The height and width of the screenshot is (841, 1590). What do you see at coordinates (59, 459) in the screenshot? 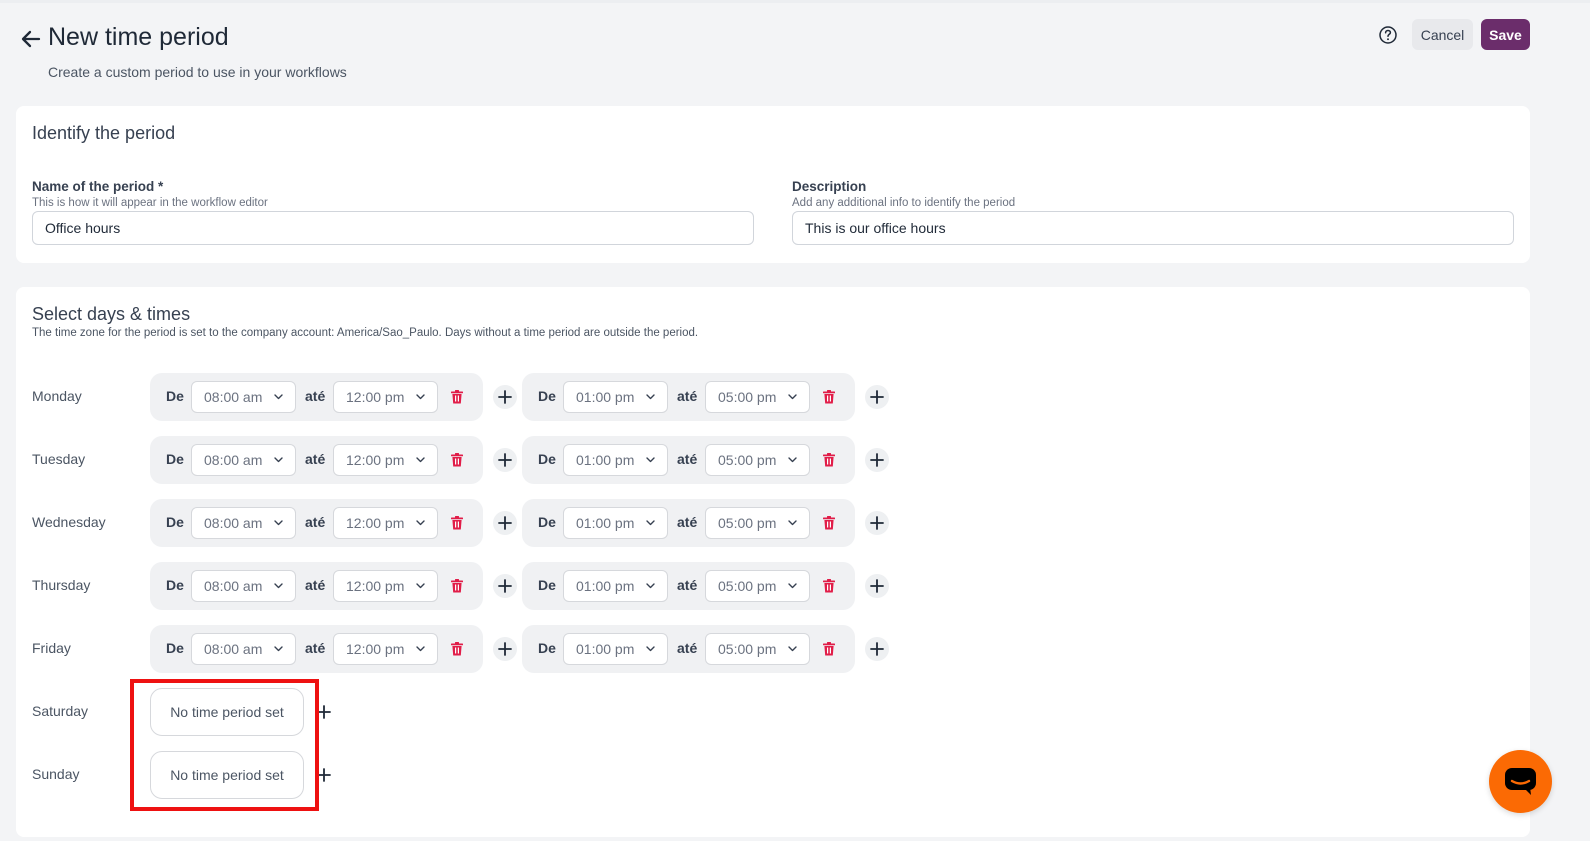
I see `day-label: Tuesday` at bounding box center [59, 459].